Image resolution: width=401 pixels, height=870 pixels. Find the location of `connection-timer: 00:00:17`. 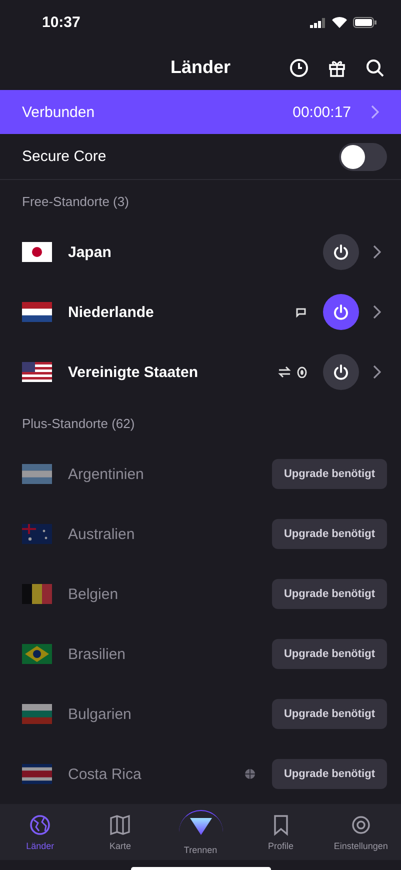

connection-timer: 00:00:17 is located at coordinates (321, 112).